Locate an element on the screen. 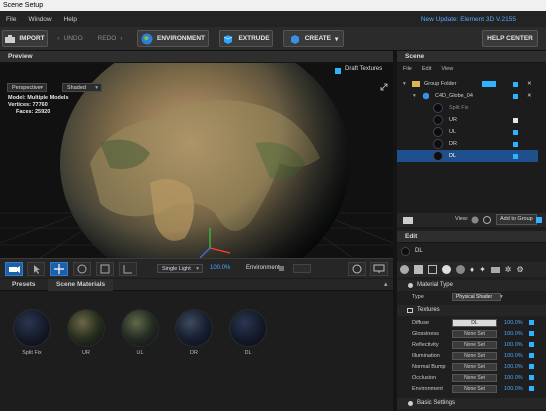 The image size is (546, 411). create-button: CREATE ▾ is located at coordinates (313, 38).